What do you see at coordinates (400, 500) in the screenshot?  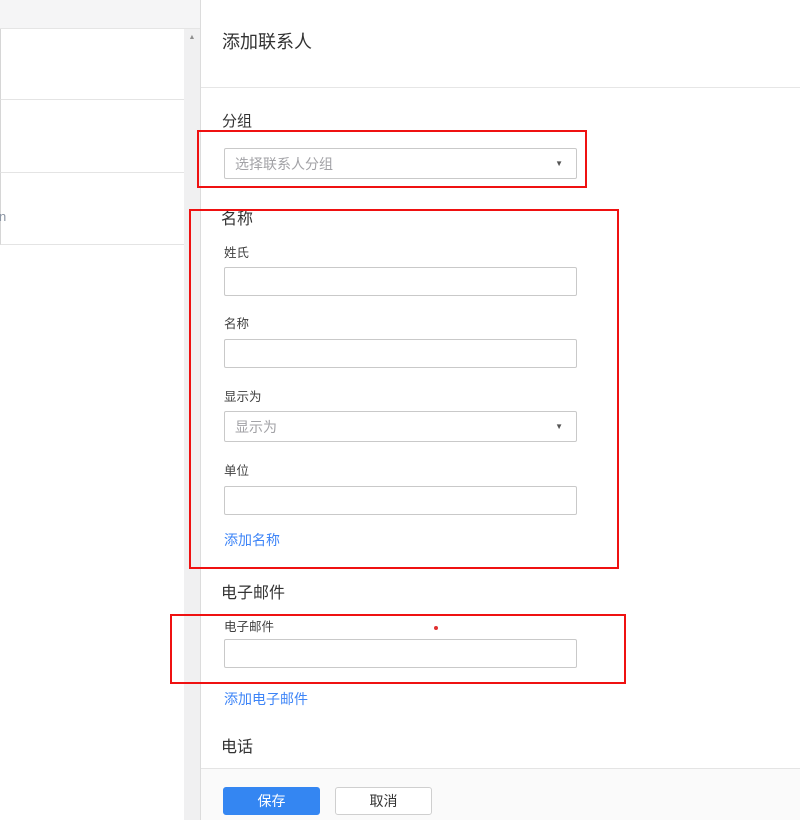 I see `company-input` at bounding box center [400, 500].